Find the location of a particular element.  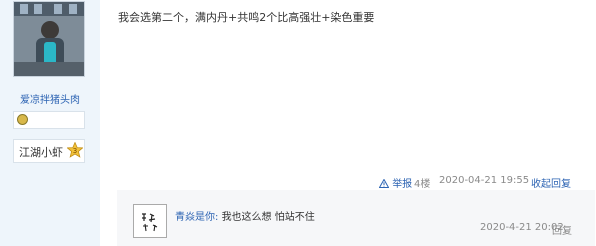

author-username: 爱凉拌猪头肉 is located at coordinates (50, 98).